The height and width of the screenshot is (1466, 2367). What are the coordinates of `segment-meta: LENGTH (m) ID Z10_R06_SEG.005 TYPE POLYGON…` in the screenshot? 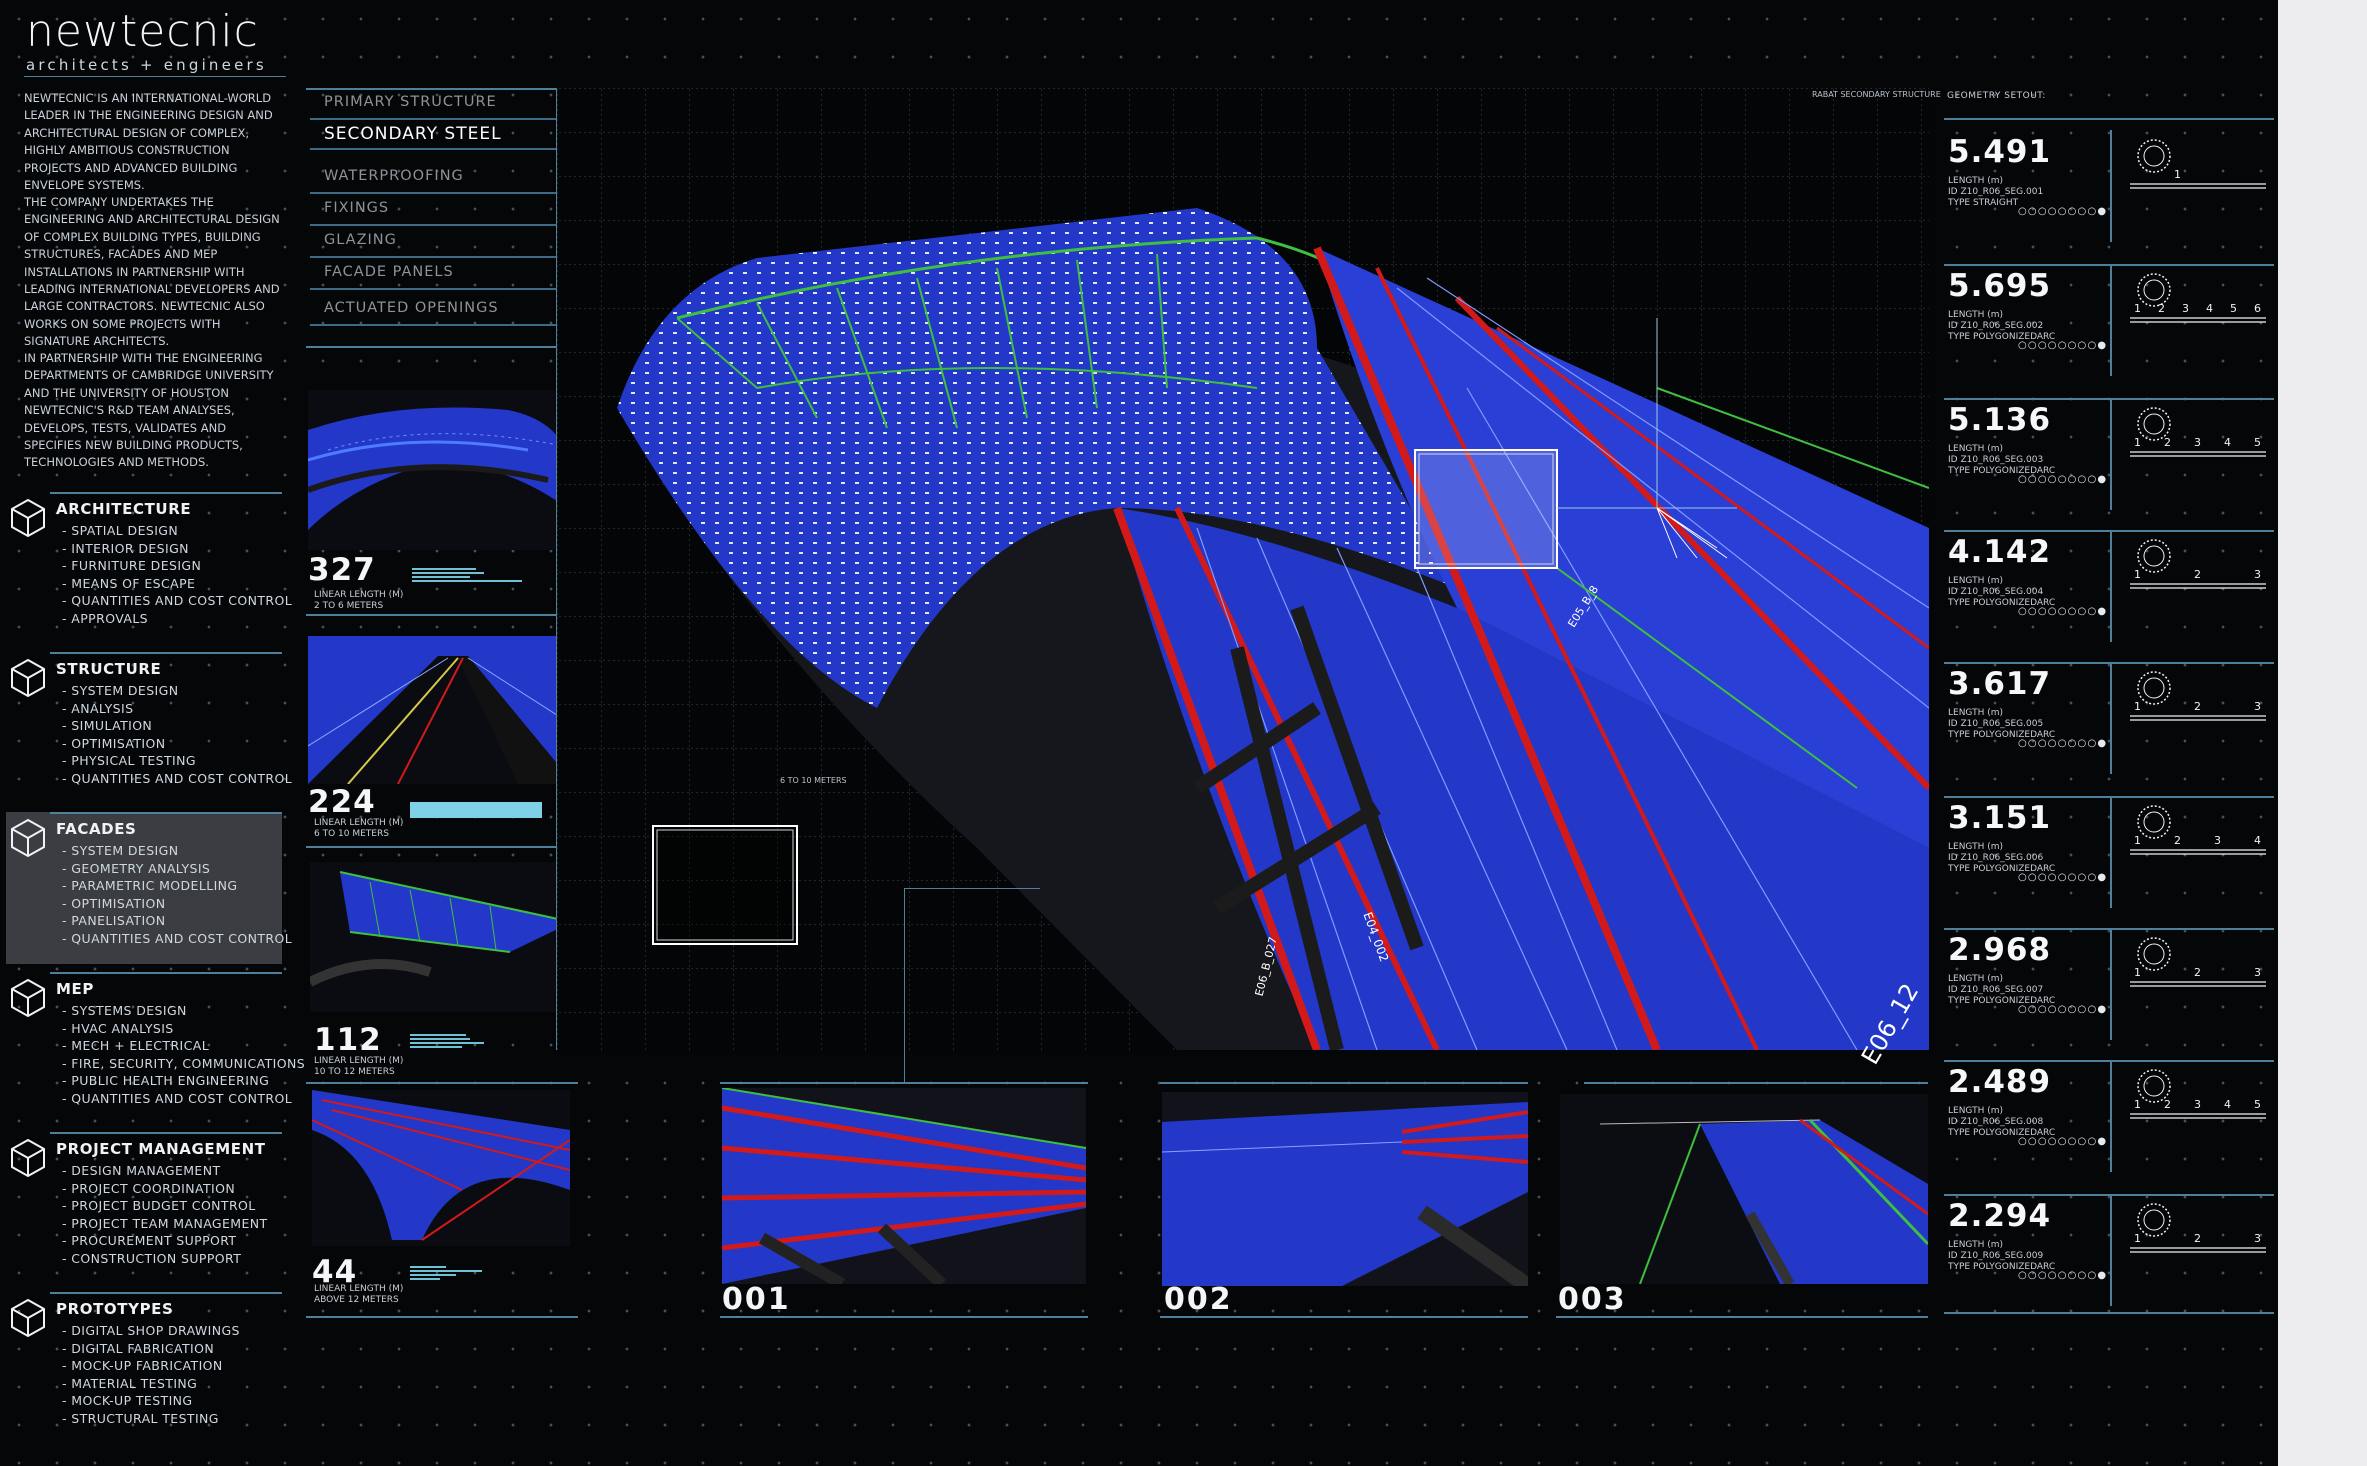 It's located at (2002, 724).